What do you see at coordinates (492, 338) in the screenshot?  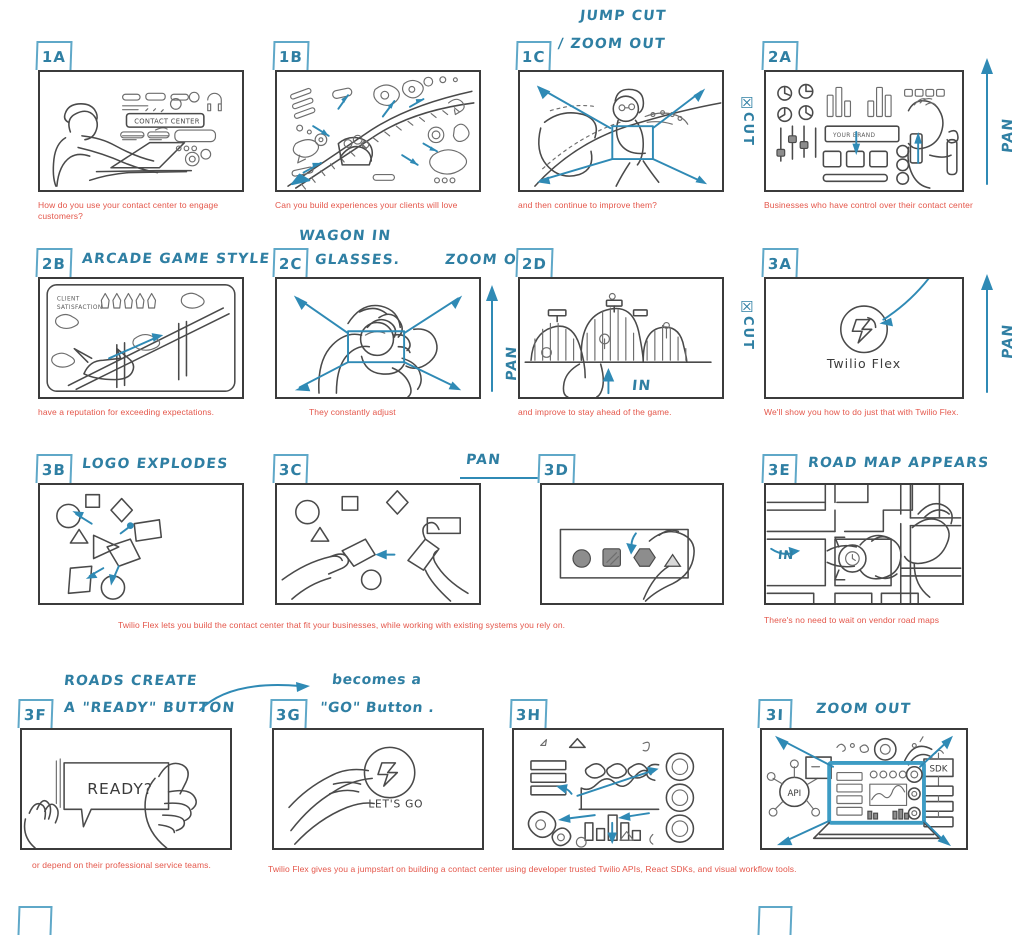 I see `pan-arrow-2C` at bounding box center [492, 338].